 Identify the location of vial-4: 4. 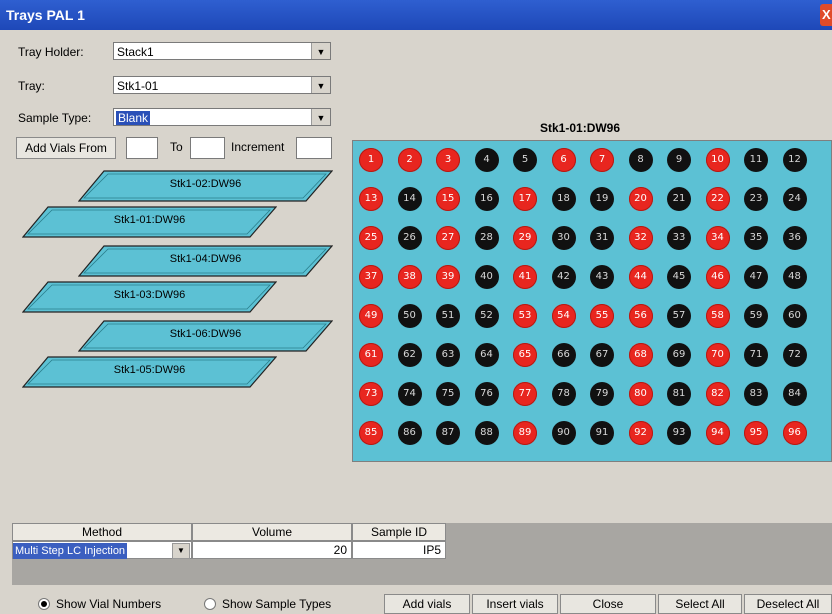
(486, 160).